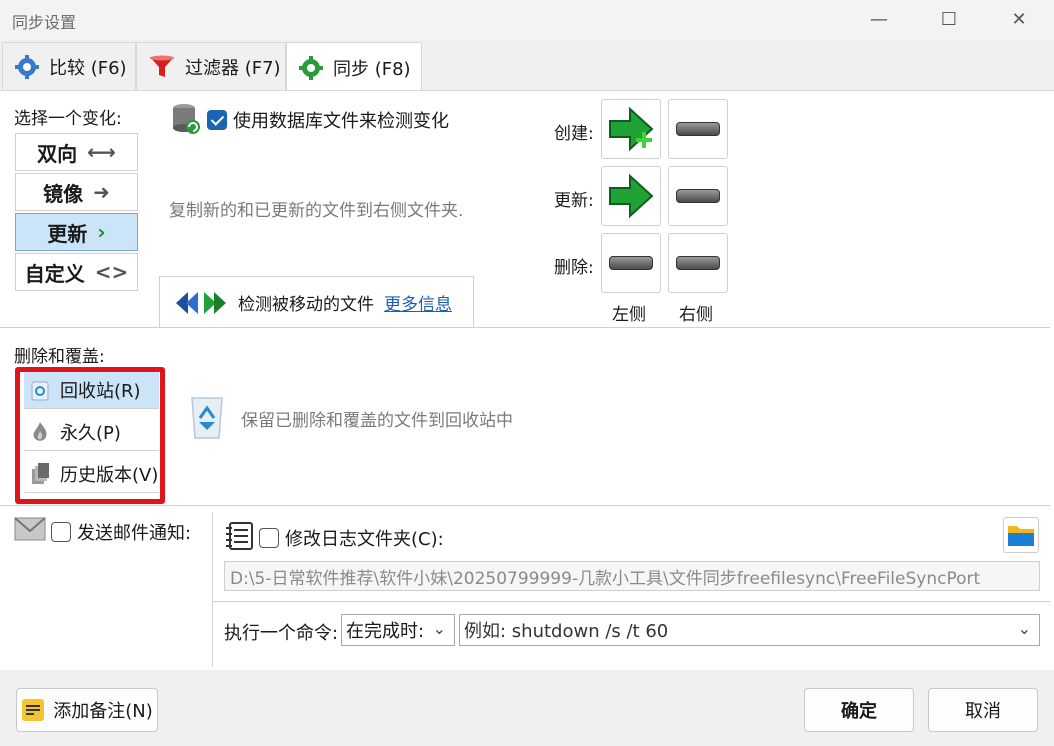 The image size is (1054, 746). I want to click on note-icon, so click(33, 710).